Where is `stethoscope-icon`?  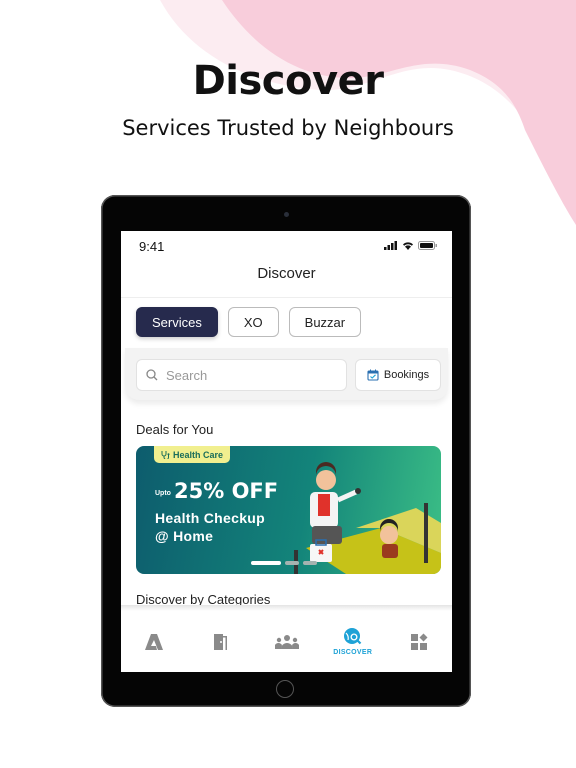
stethoscope-icon is located at coordinates (165, 455).